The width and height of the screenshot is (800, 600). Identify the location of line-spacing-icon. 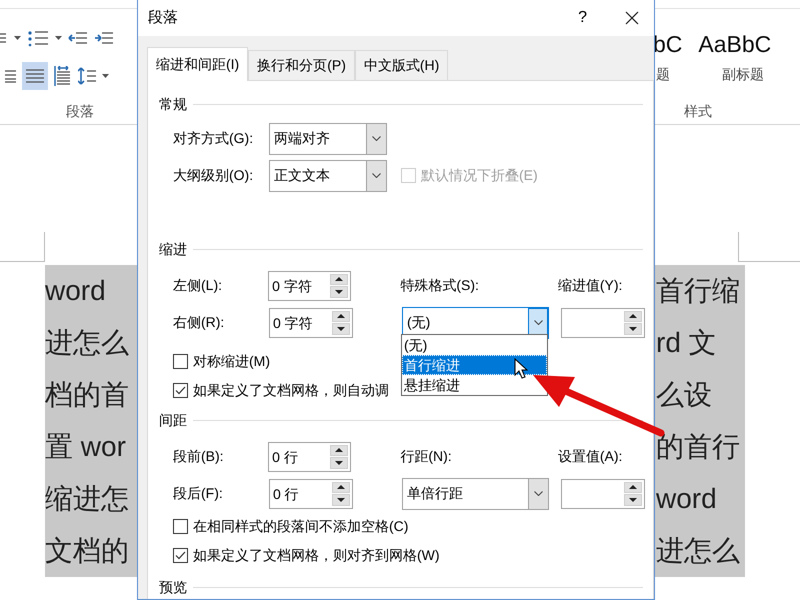
(87, 76).